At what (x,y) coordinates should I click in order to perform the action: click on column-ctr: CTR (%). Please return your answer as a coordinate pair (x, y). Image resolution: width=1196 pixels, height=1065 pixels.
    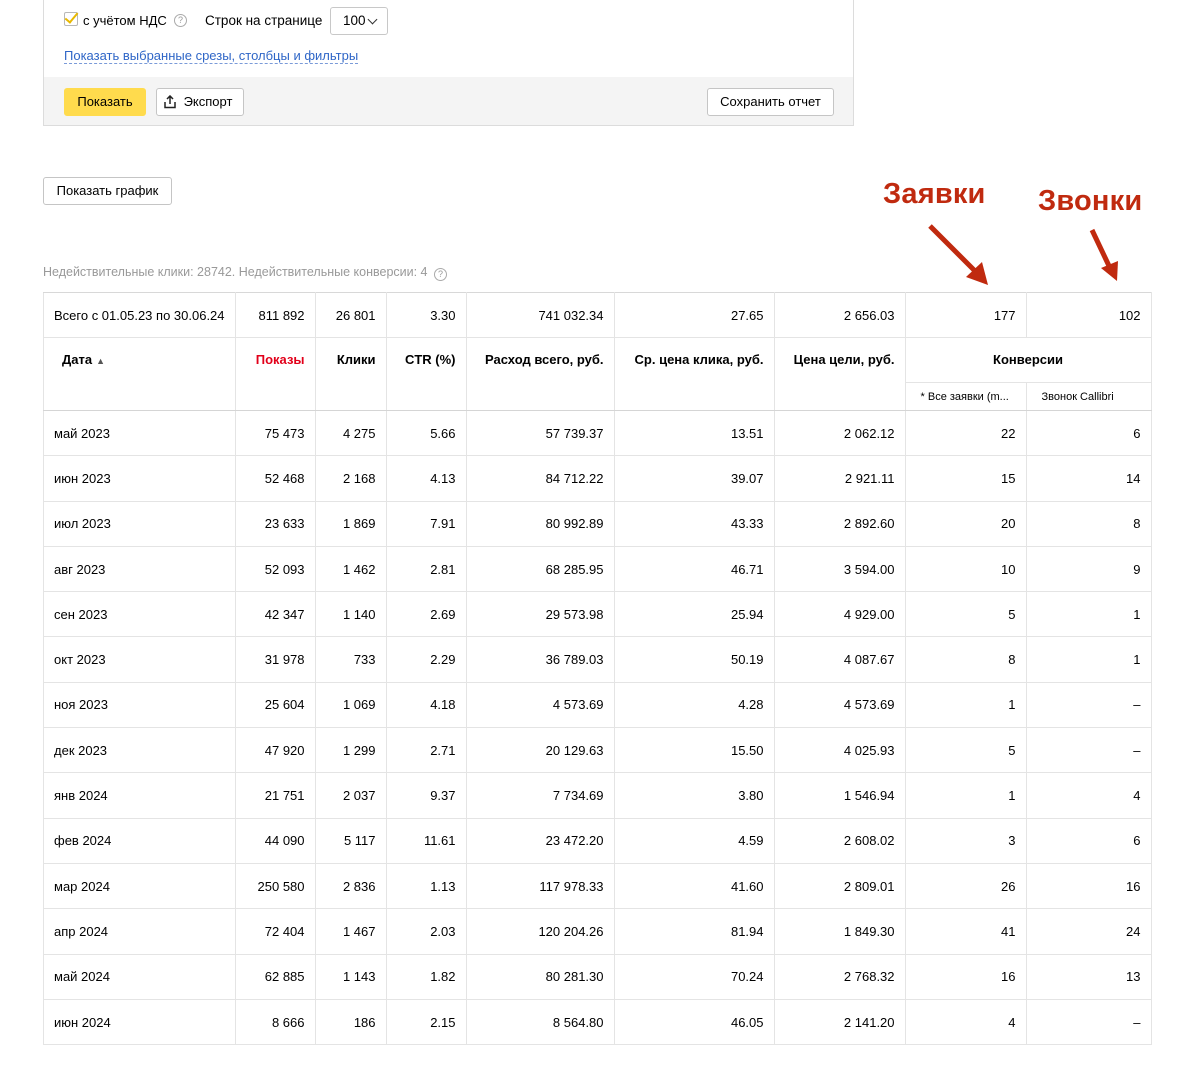
    Looking at the image, I should click on (426, 374).